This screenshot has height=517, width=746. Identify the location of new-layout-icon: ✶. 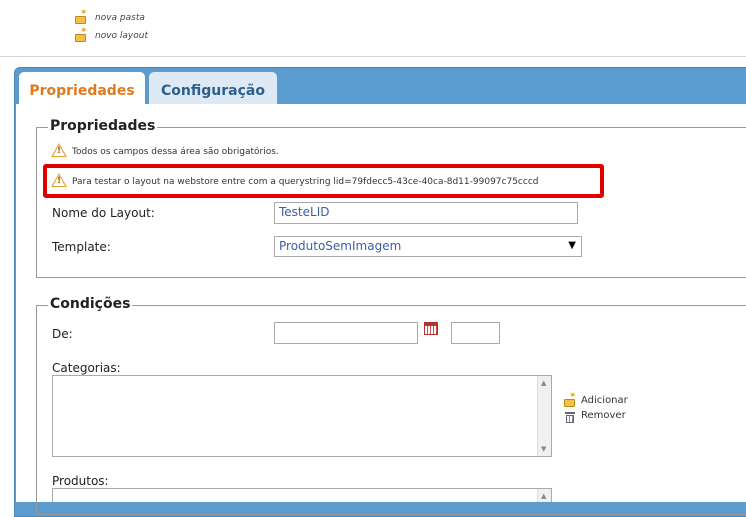
(81, 35).